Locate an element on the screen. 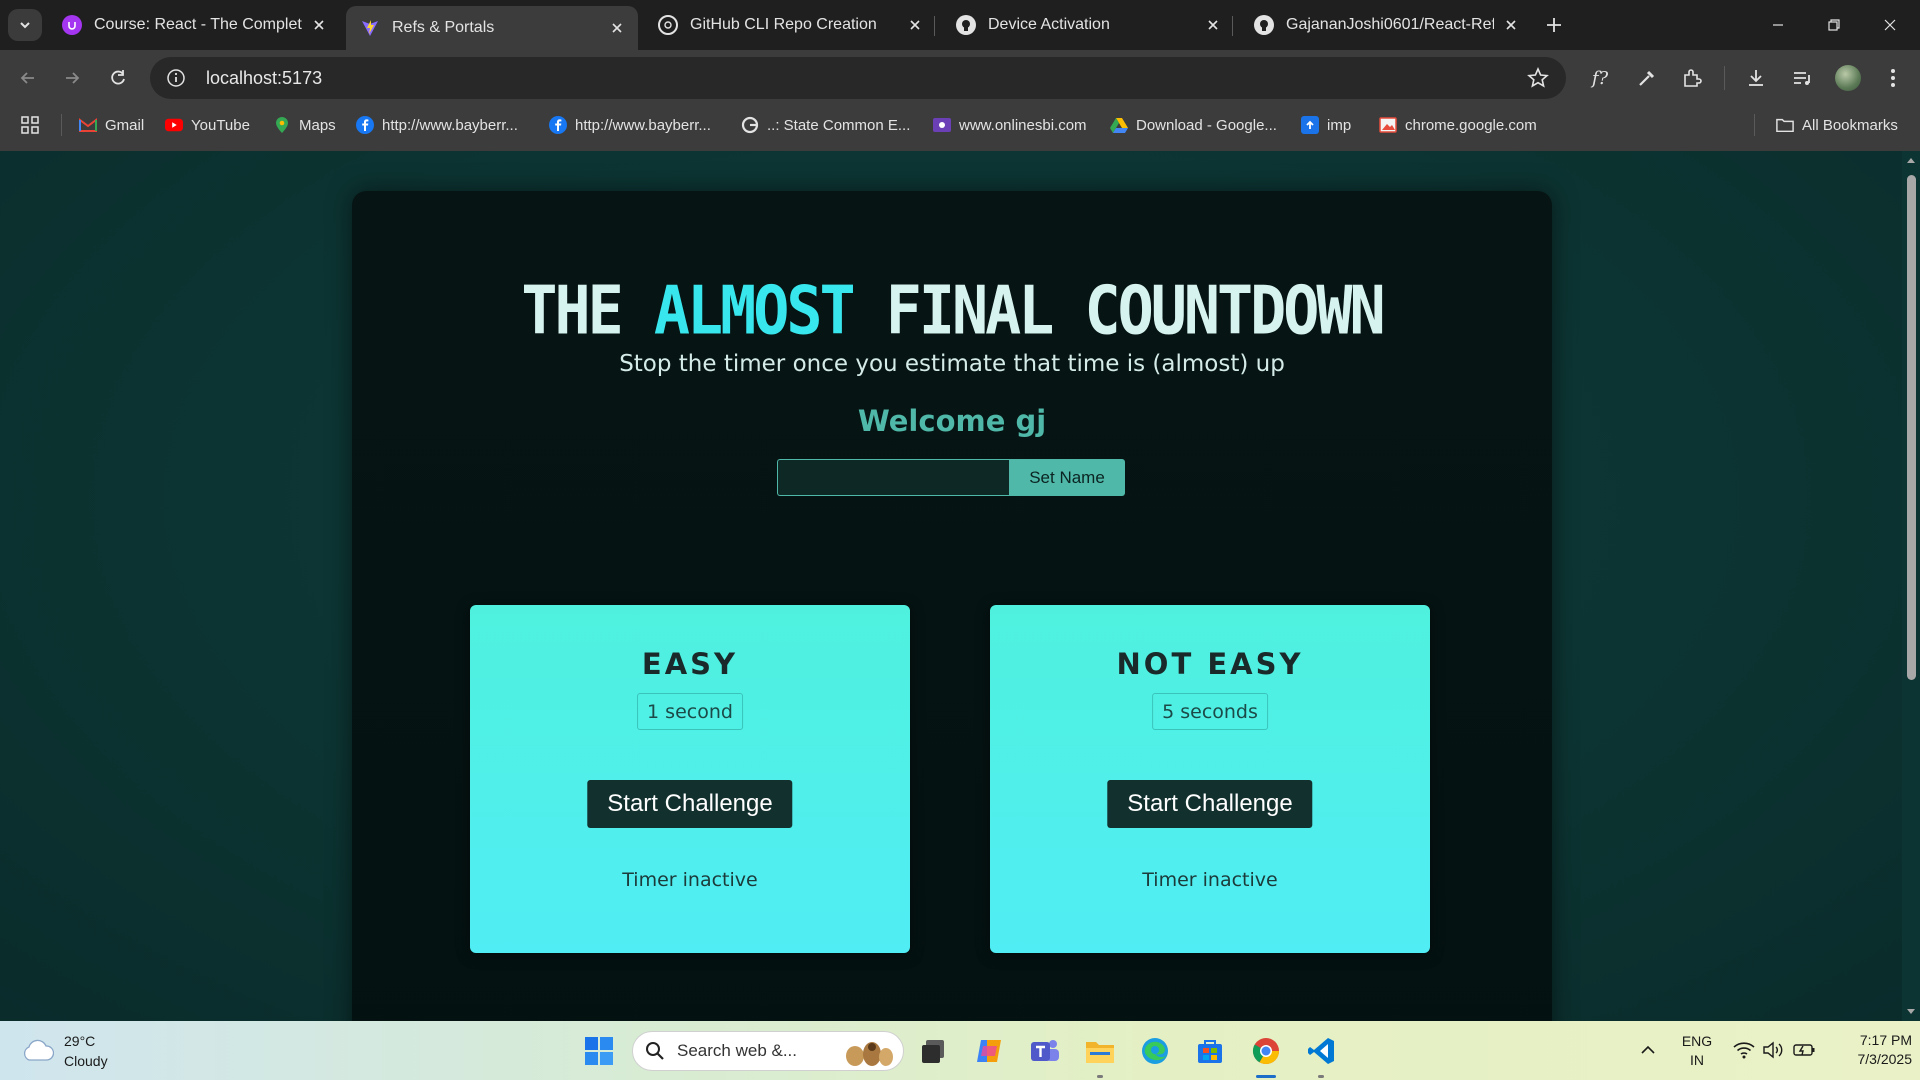 The image size is (1920, 1080). bookmark-star-icon is located at coordinates (1538, 78).